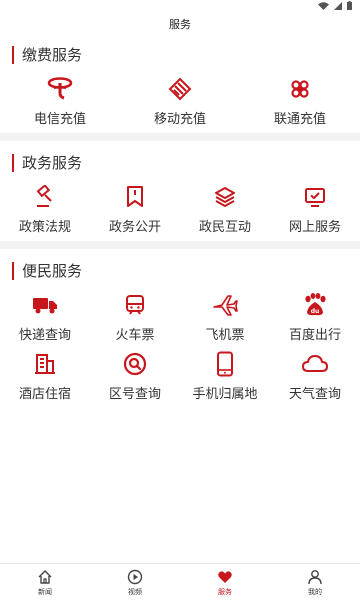 The width and height of the screenshot is (360, 600). What do you see at coordinates (60, 101) in the screenshot?
I see `telecom-recharge-button: 电信充值` at bounding box center [60, 101].